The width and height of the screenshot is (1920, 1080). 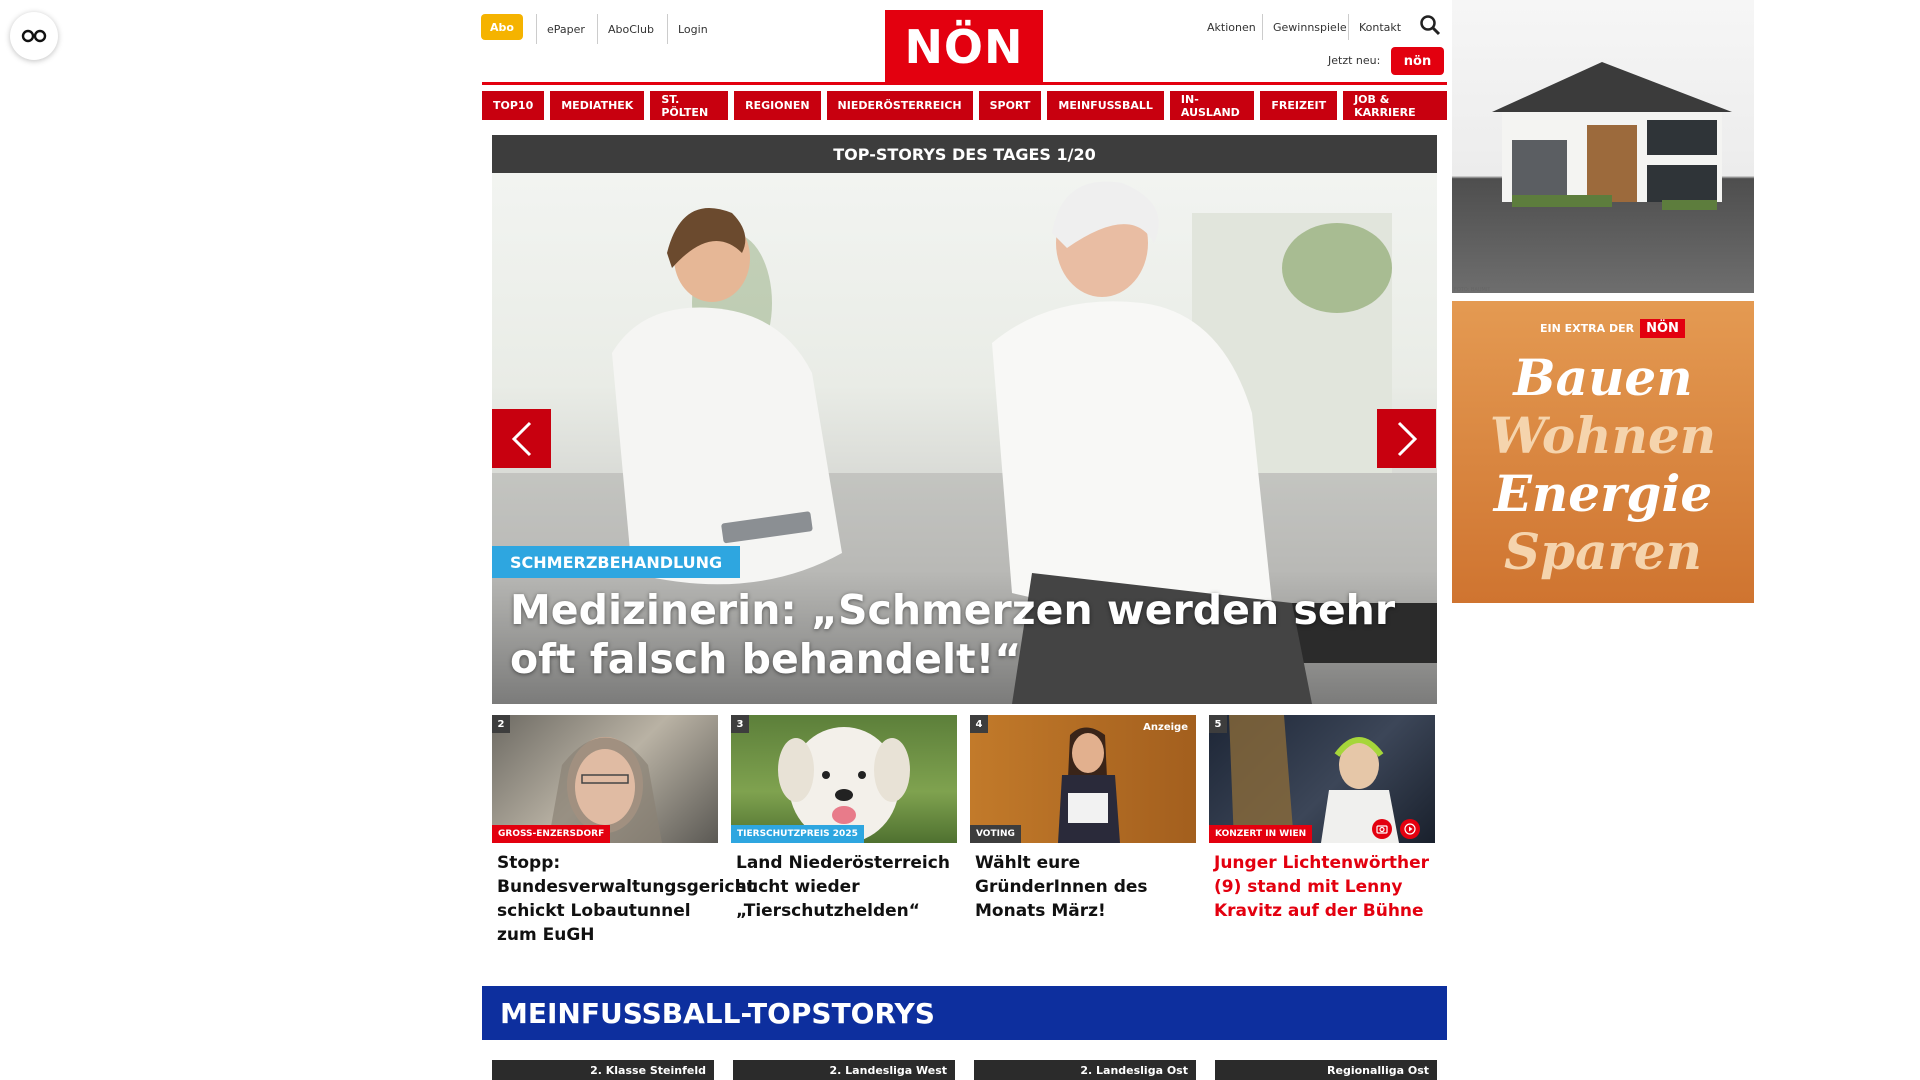 I want to click on chevron-left-icon, so click(x=521, y=438).